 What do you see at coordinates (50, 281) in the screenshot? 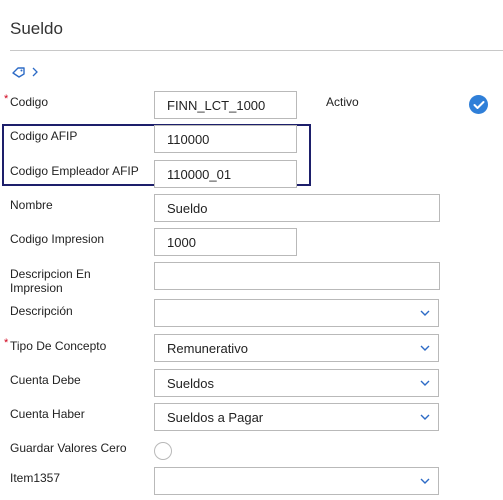
I see `descripcion-en-impresion-label: Descripcion En Impresion` at bounding box center [50, 281].